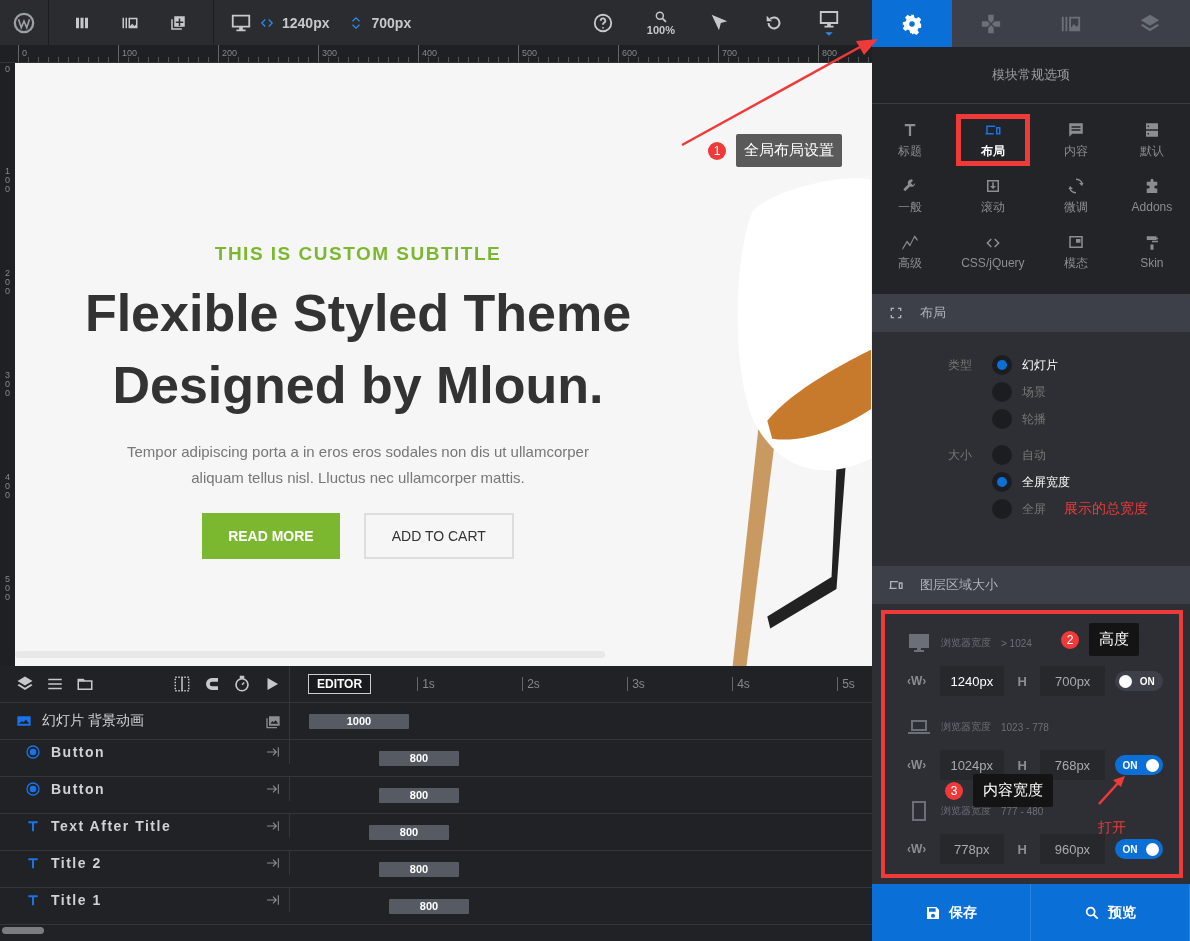  I want to click on height-input: 960px, so click(1072, 849).